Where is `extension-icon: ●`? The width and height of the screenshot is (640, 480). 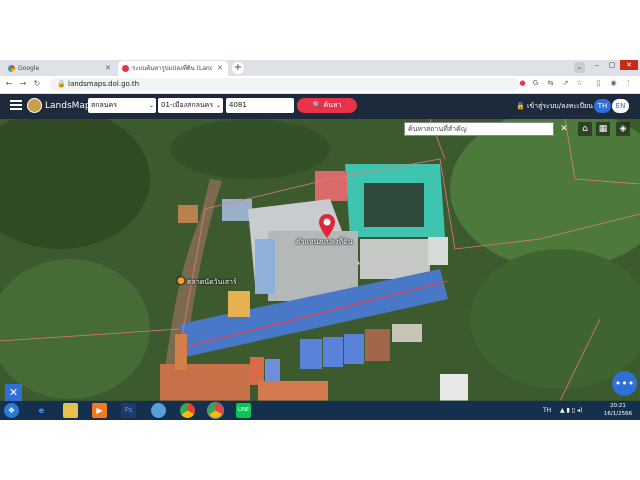
extension-icon: ● is located at coordinates (522, 83).